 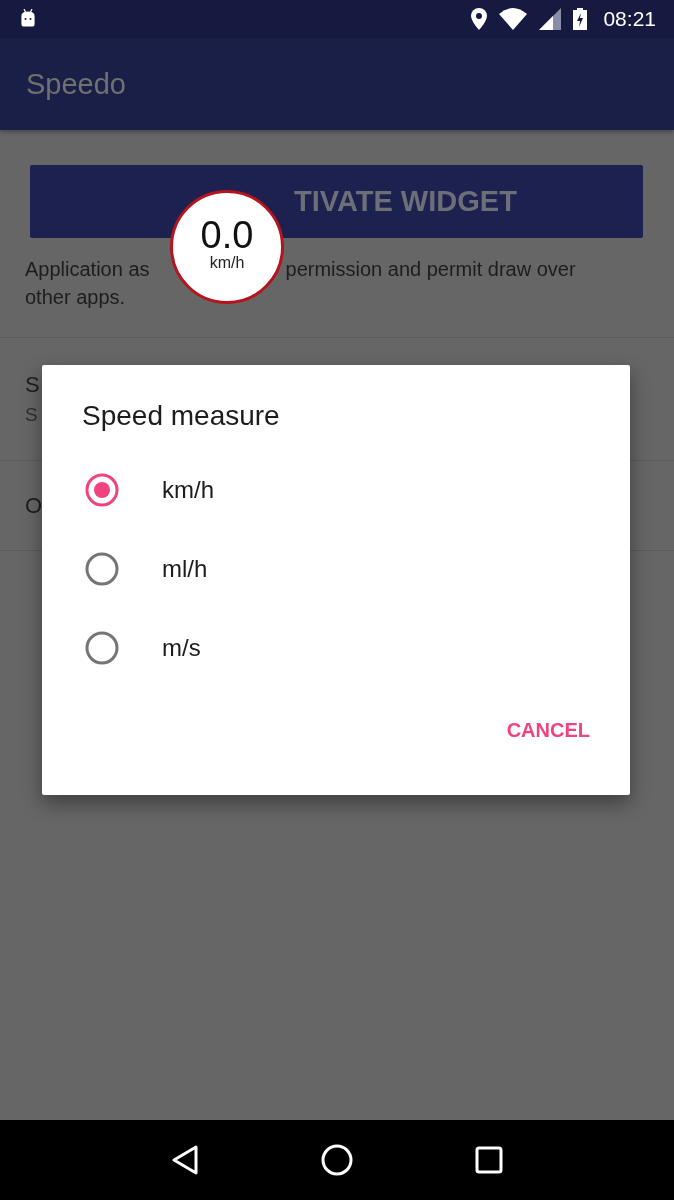 What do you see at coordinates (75, 297) in the screenshot?
I see `description-text: other apps.` at bounding box center [75, 297].